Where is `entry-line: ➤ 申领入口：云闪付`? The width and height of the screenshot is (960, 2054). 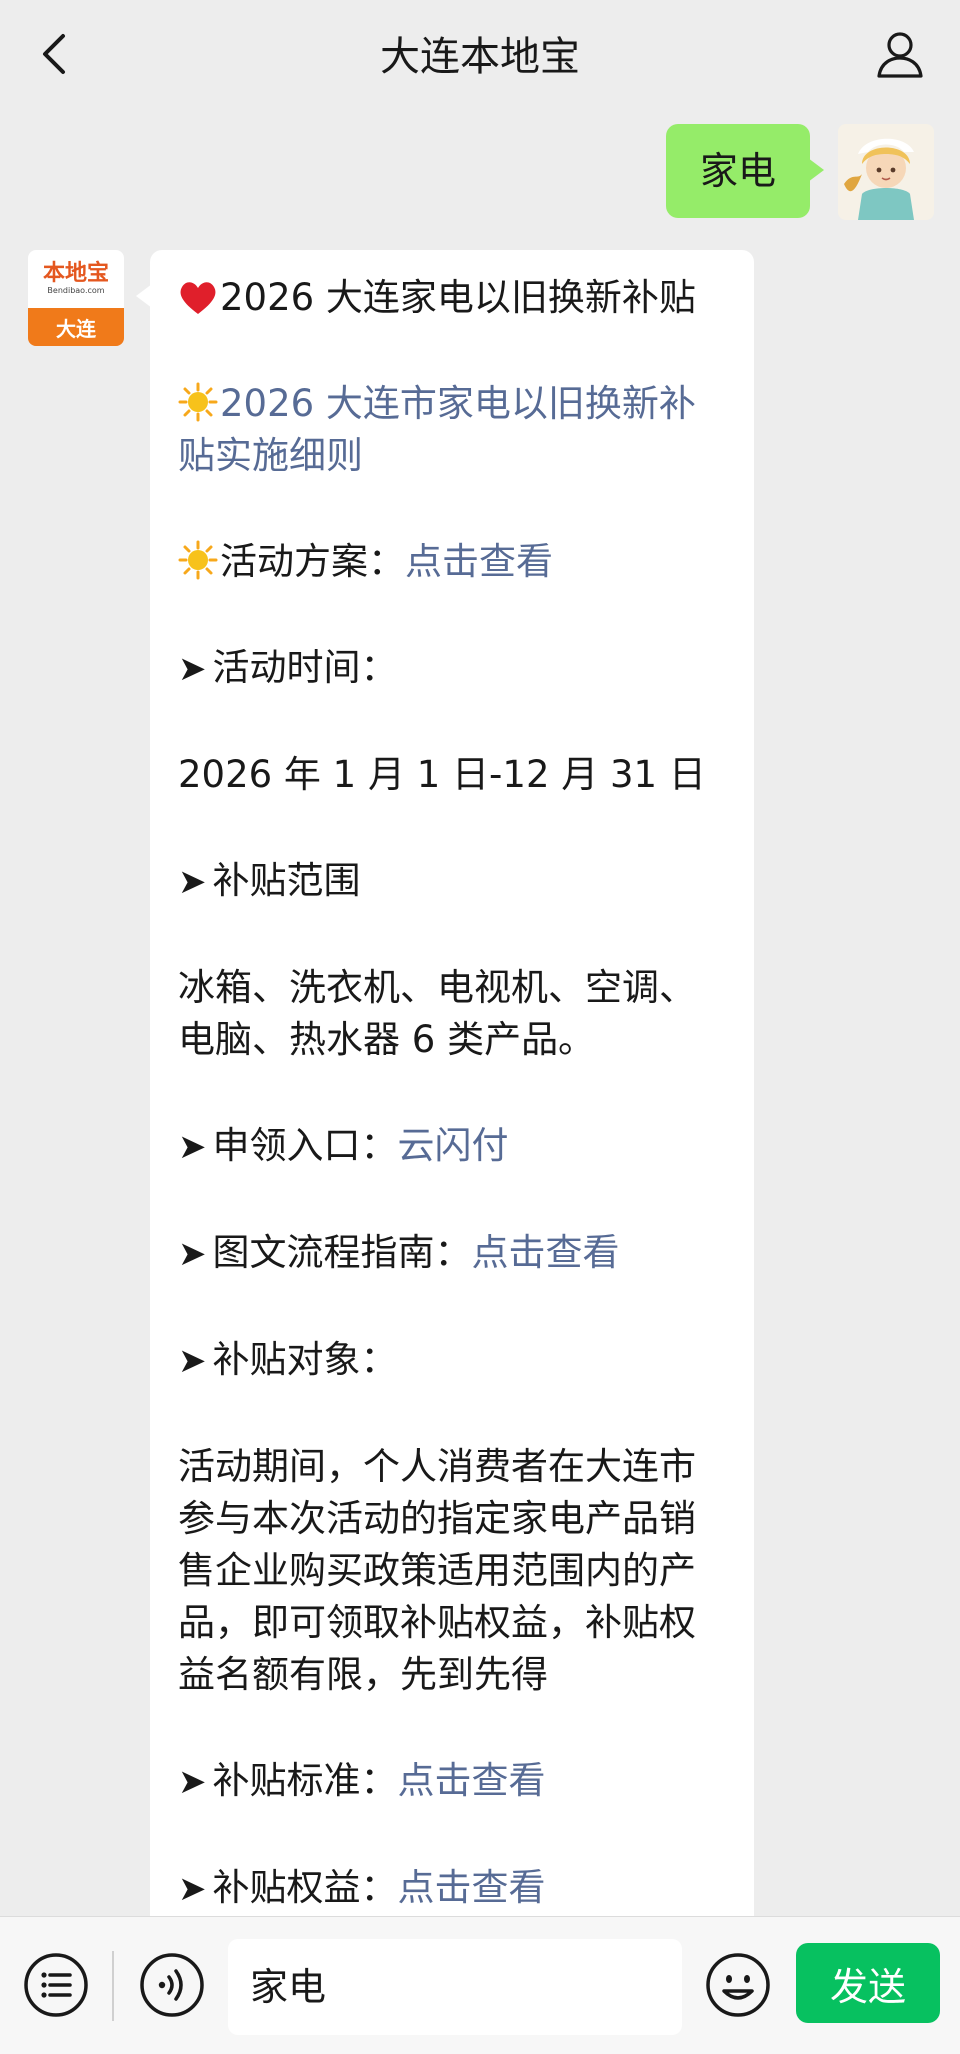
entry-line: ➤ 申领入口：云闪付 is located at coordinates (452, 1146).